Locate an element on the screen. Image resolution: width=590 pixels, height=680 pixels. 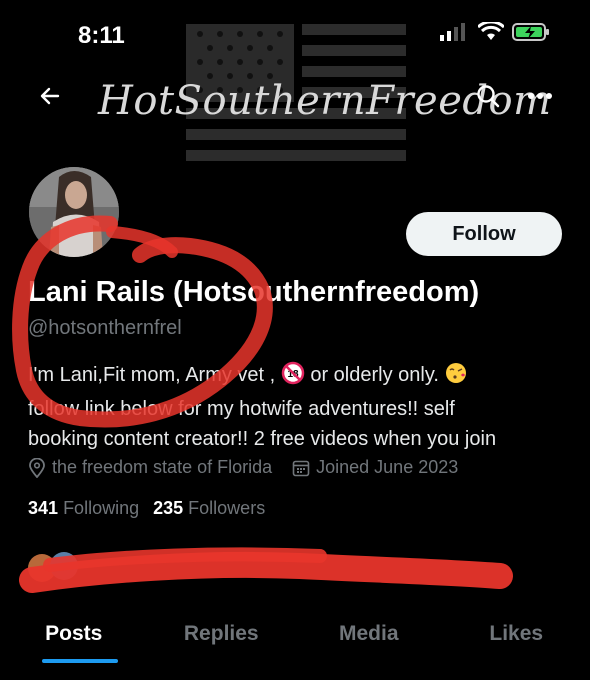
follow-stats: 341 Following 235 Followers is located at coordinates (146, 508).